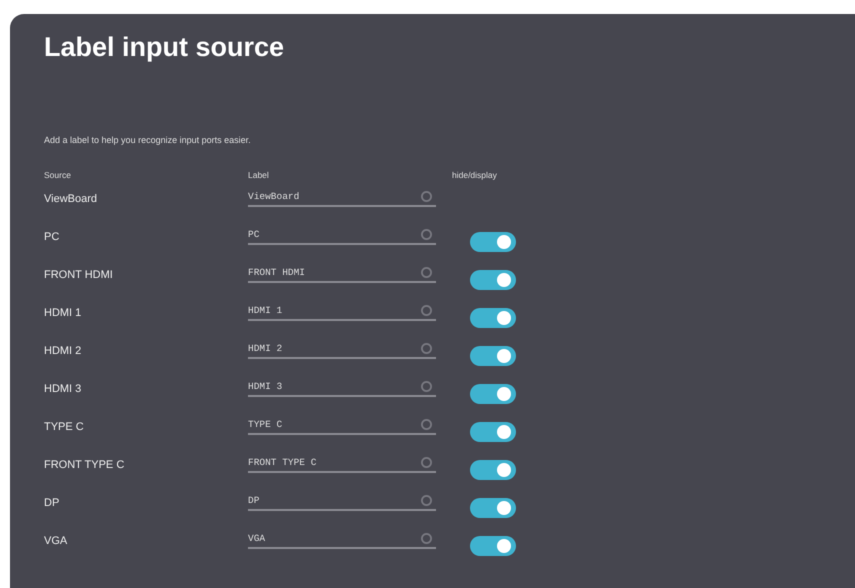  Describe the element at coordinates (259, 175) in the screenshot. I see `column-header: Label` at that location.